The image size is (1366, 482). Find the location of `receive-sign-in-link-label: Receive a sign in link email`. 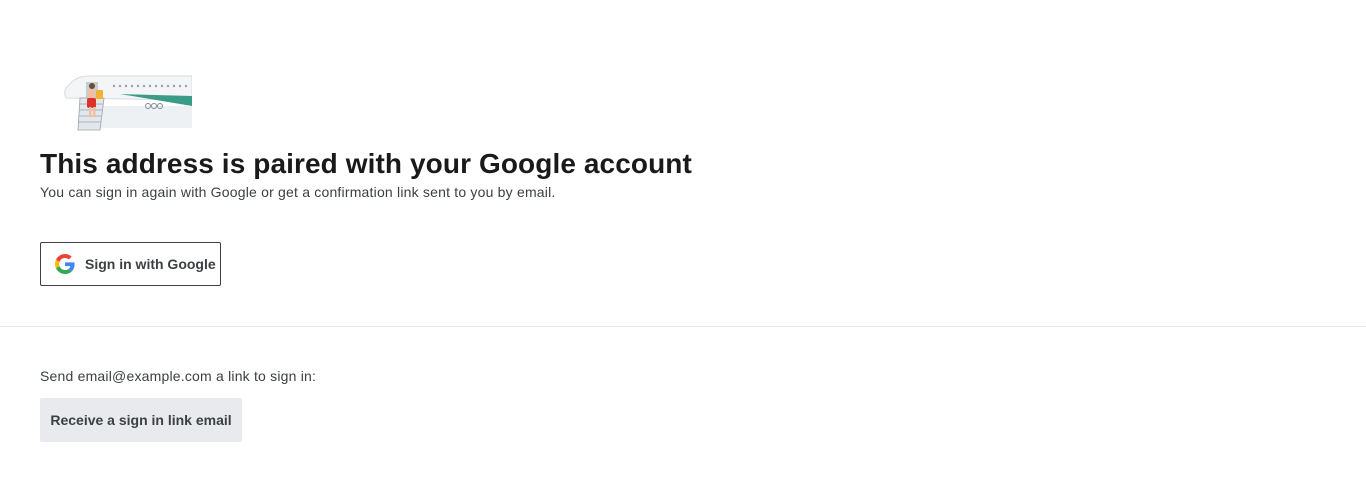

receive-sign-in-link-label: Receive a sign in link email is located at coordinates (141, 420).